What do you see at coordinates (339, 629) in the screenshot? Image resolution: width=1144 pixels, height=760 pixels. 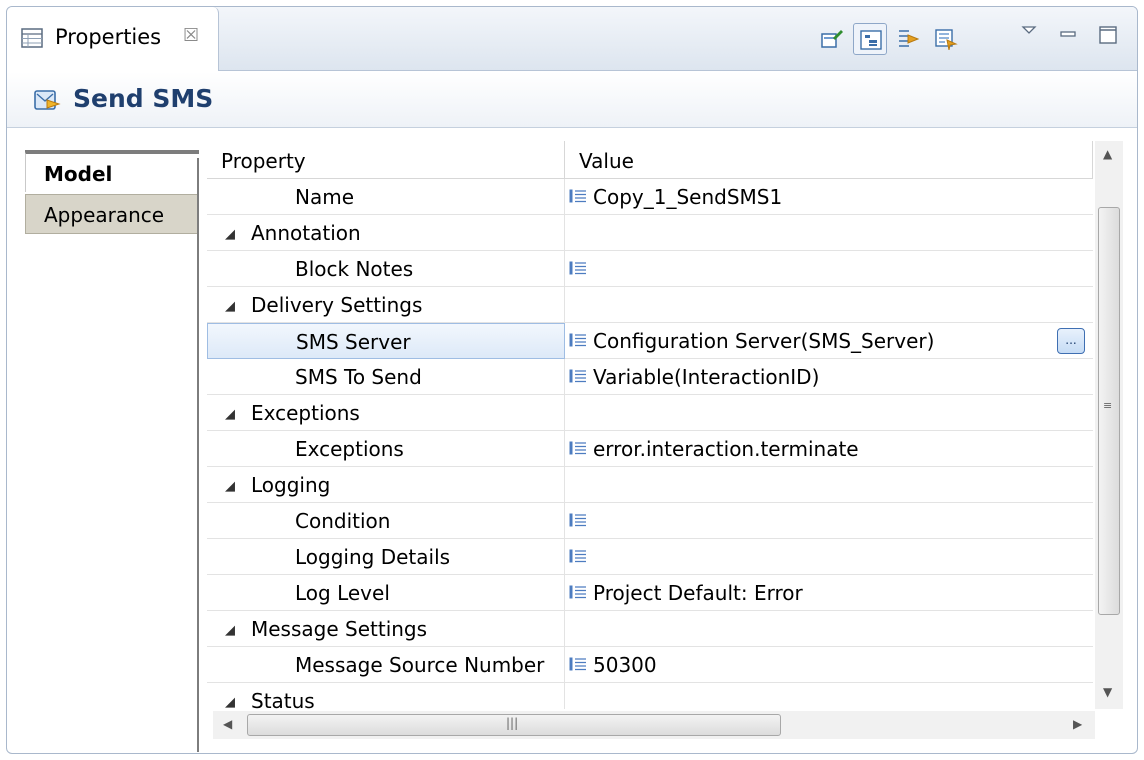 I see `property-label: Message Settings` at bounding box center [339, 629].